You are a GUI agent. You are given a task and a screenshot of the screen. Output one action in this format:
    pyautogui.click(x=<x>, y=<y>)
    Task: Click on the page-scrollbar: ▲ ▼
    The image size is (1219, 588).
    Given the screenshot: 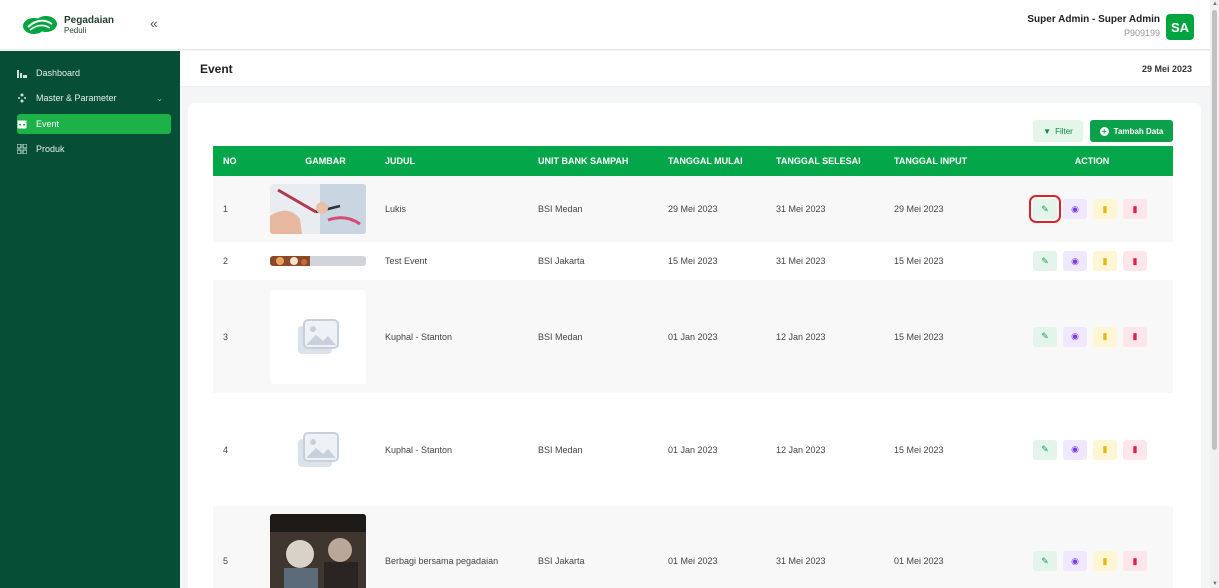 What is the action you would take?
    pyautogui.click(x=1214, y=294)
    